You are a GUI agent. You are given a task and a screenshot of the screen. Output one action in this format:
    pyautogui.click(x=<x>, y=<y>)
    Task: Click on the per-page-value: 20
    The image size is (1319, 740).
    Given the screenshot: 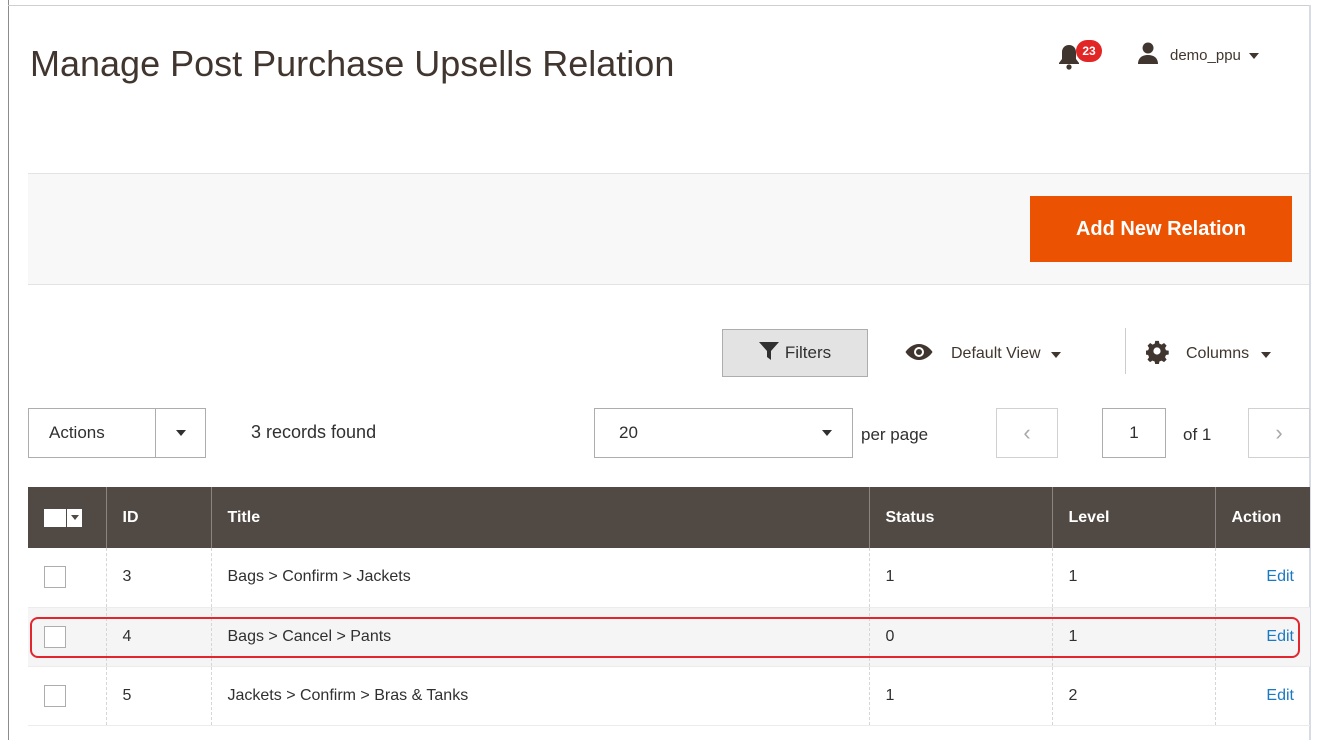 What is the action you would take?
    pyautogui.click(x=628, y=432)
    